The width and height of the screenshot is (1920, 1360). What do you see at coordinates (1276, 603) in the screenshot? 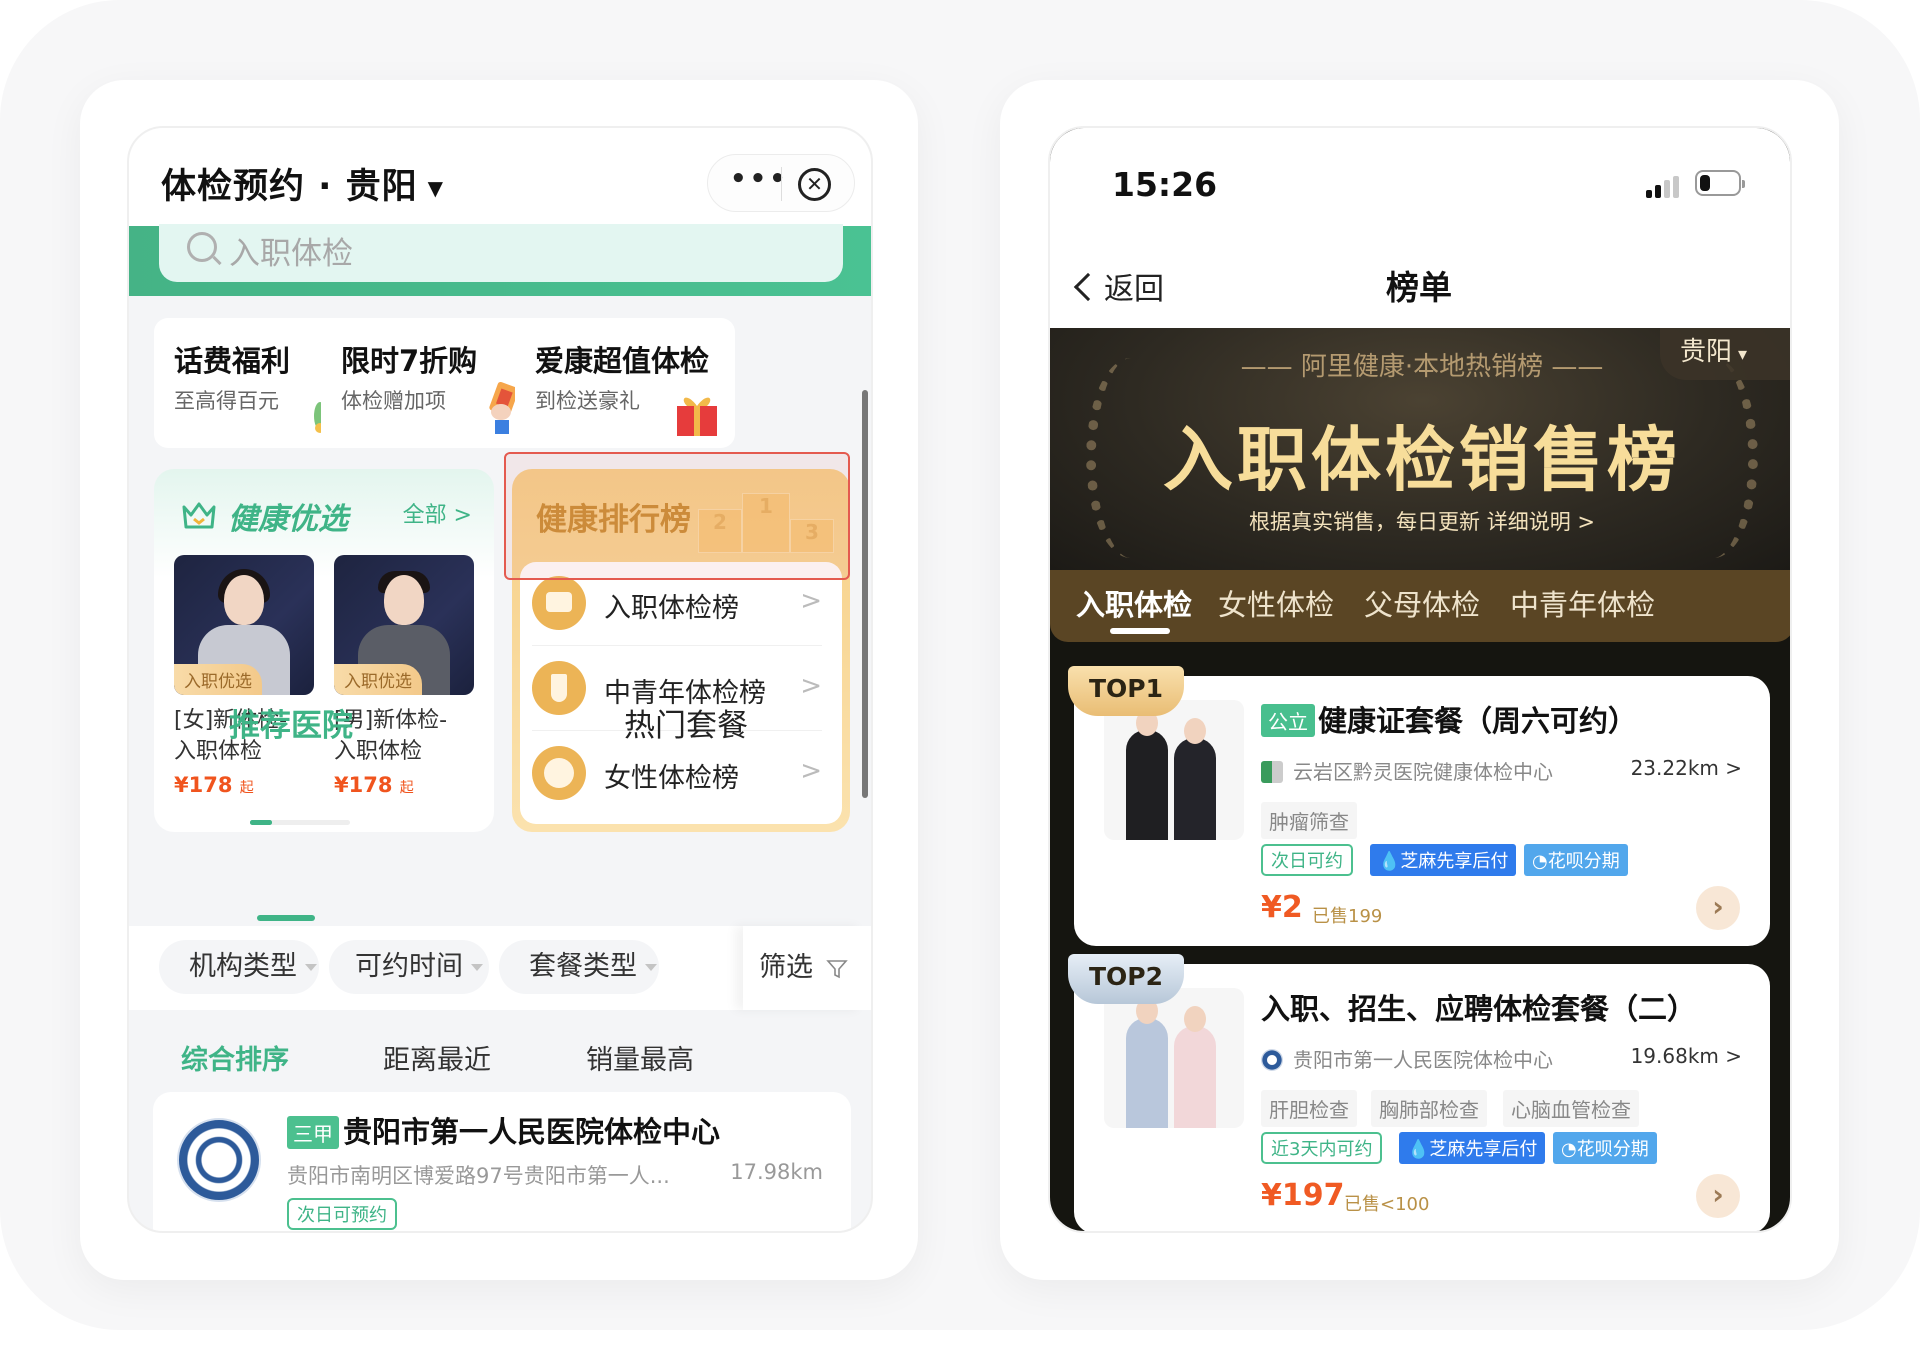
I see `tab-women-exam: 女性体检` at bounding box center [1276, 603].